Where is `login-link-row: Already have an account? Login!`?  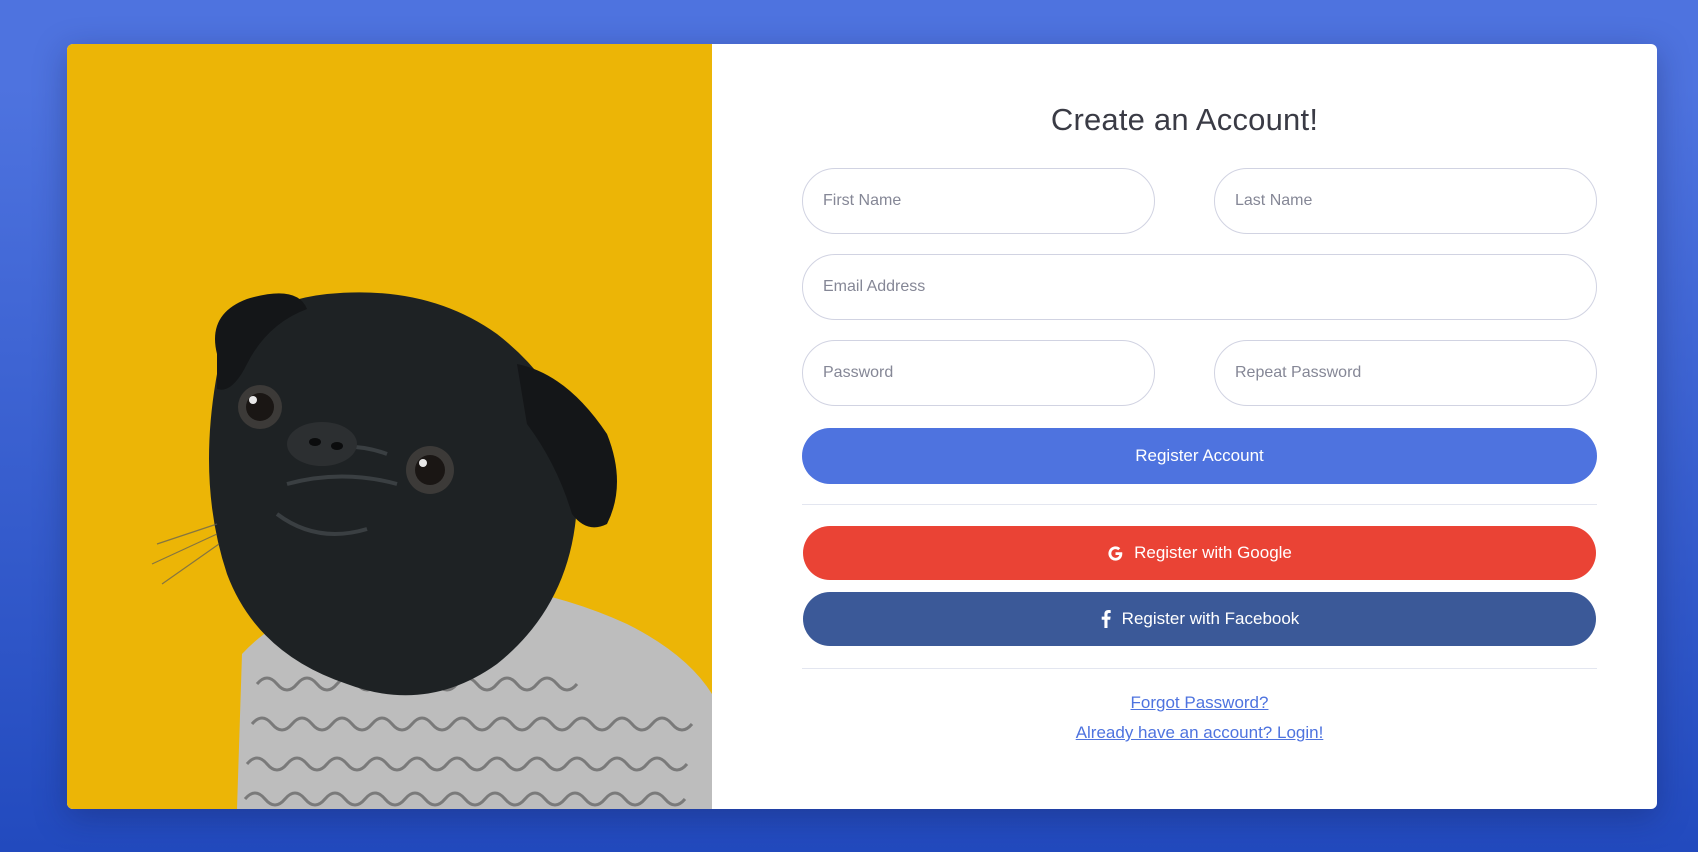
login-link-row: Already have an account? Login! is located at coordinates (1184, 733).